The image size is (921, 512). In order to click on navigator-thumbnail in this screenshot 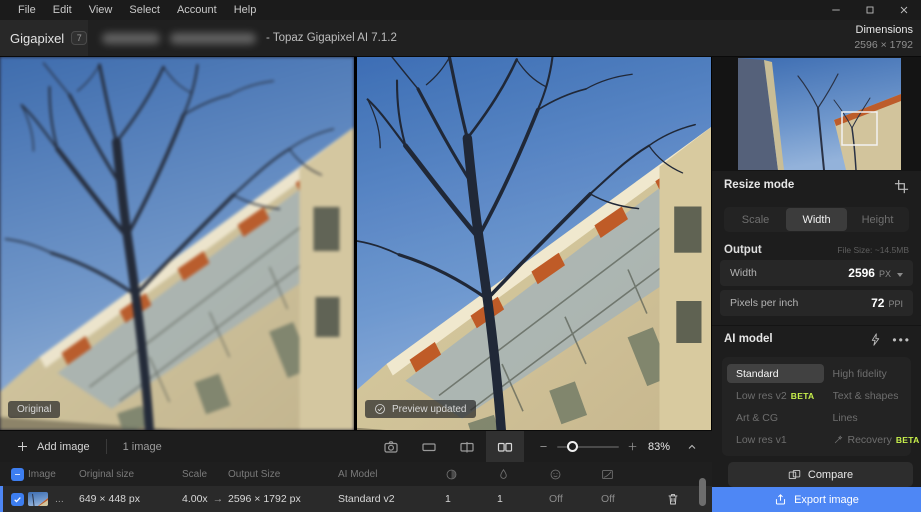, I will do `click(819, 114)`.